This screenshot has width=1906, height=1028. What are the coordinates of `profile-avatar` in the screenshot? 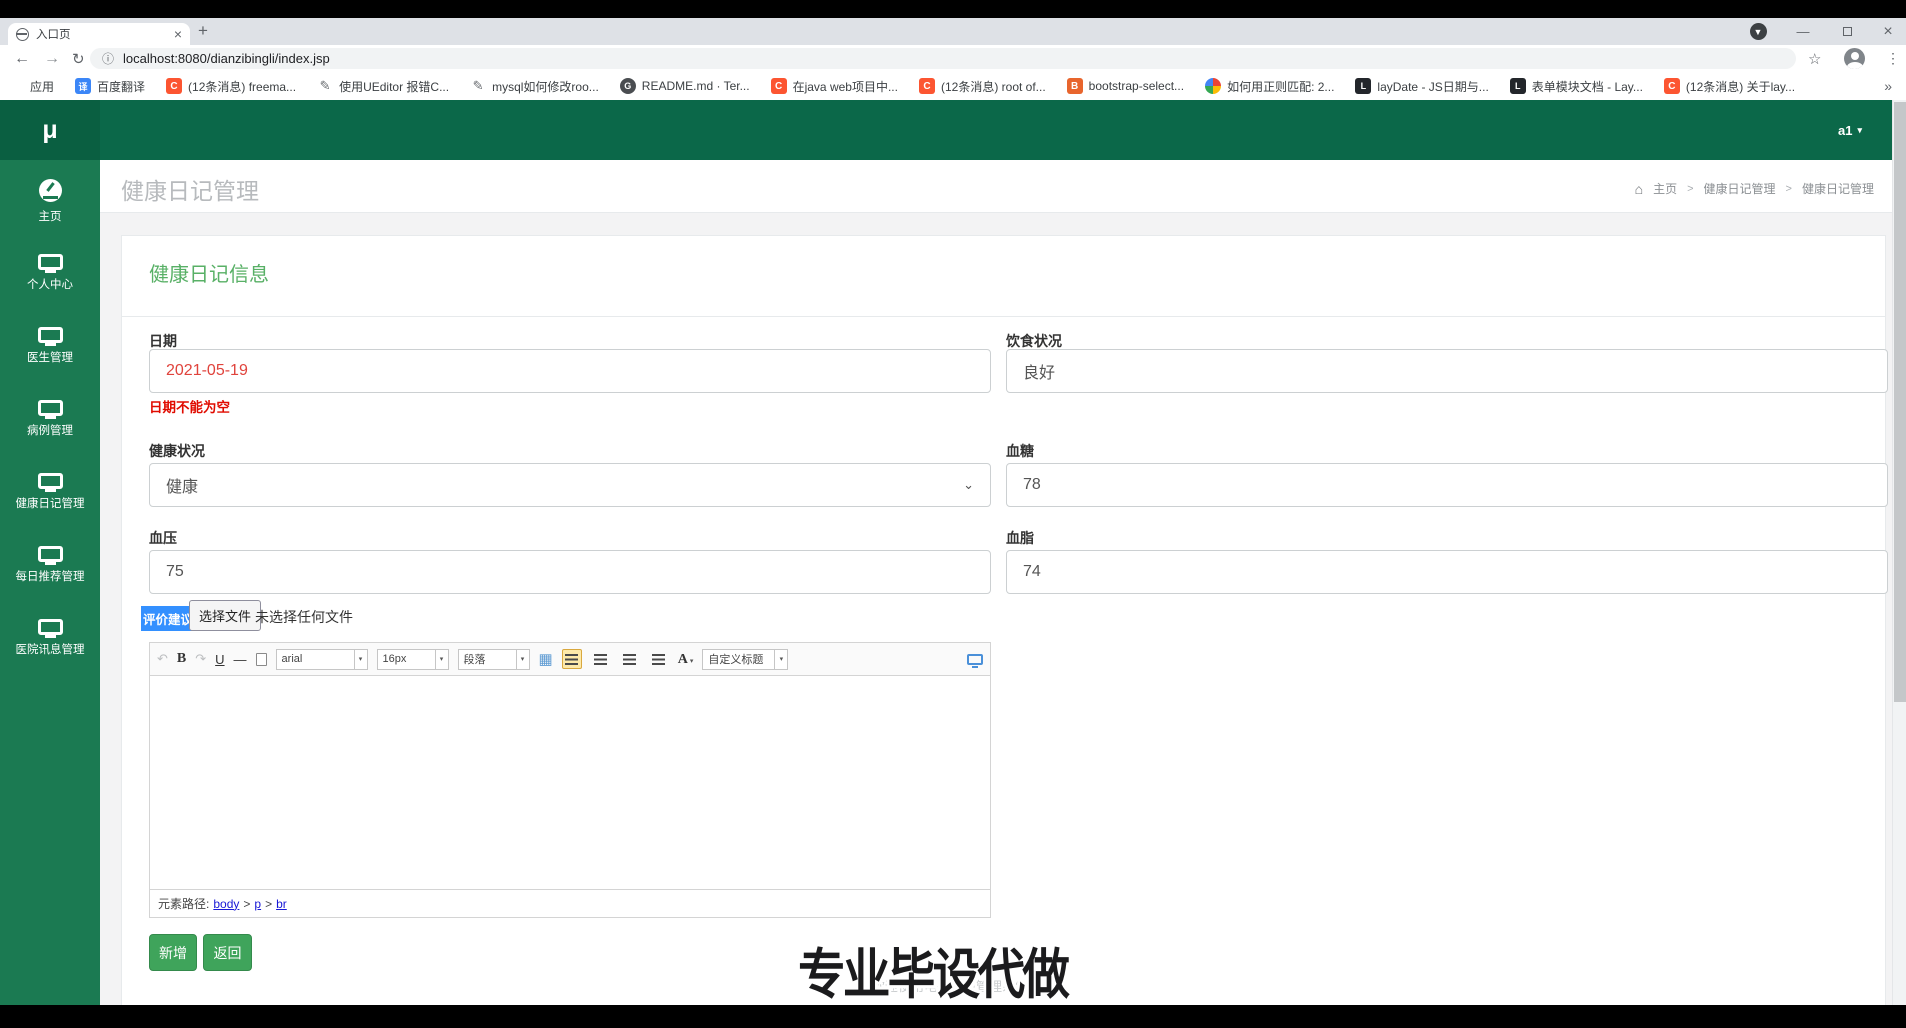 It's located at (1854, 58).